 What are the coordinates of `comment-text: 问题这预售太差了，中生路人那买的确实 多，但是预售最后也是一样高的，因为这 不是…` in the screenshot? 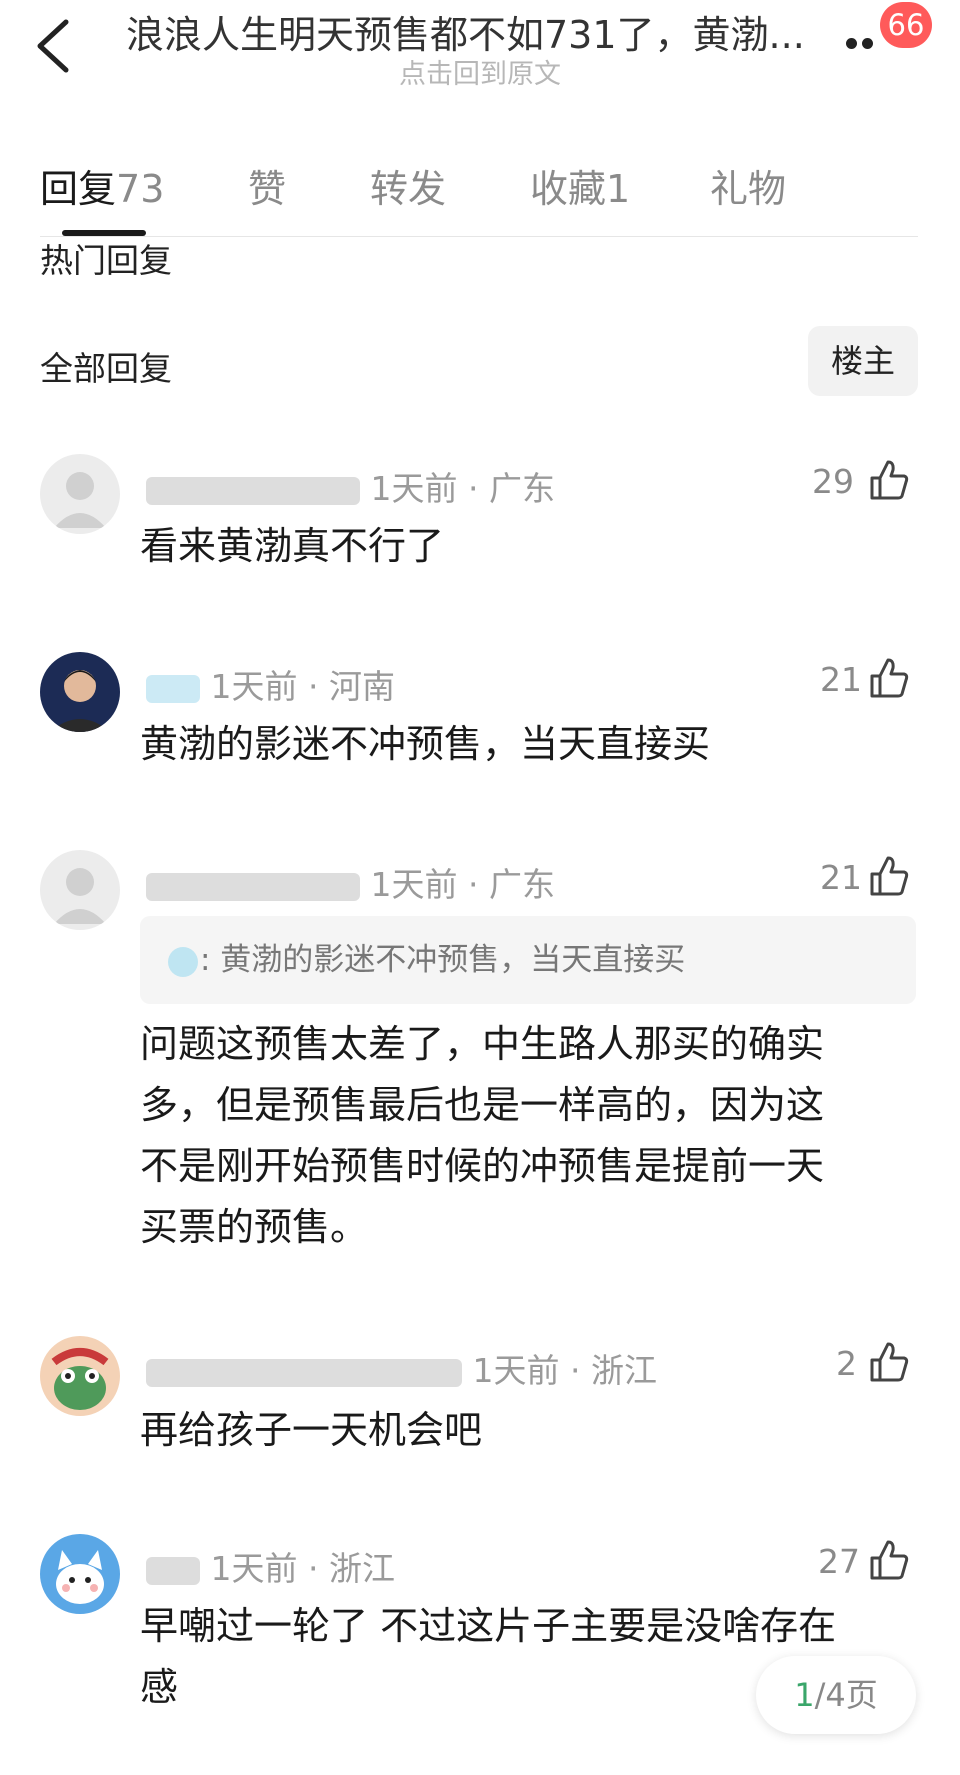 It's located at (530, 1136).